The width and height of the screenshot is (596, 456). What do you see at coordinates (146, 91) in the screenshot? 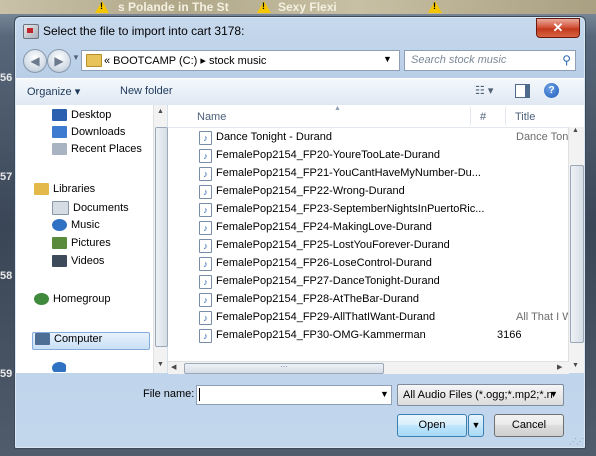
I see `new-folder-button: New folder` at bounding box center [146, 91].